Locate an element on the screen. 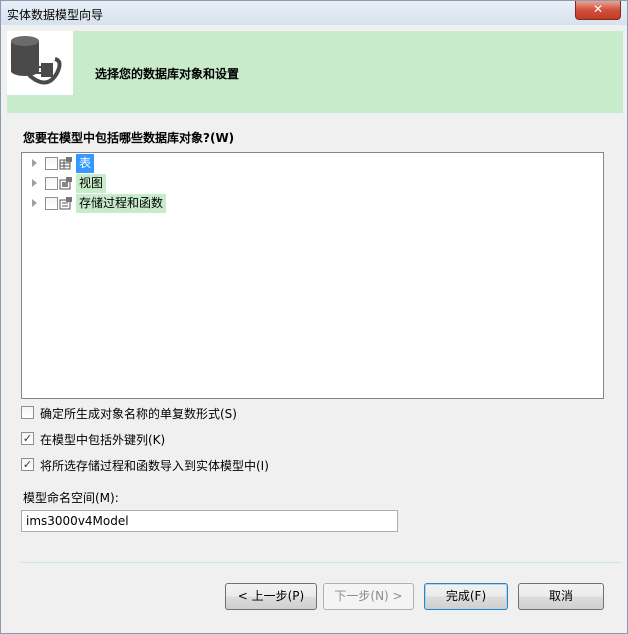  tree-item-views: 视图 is located at coordinates (312, 184).